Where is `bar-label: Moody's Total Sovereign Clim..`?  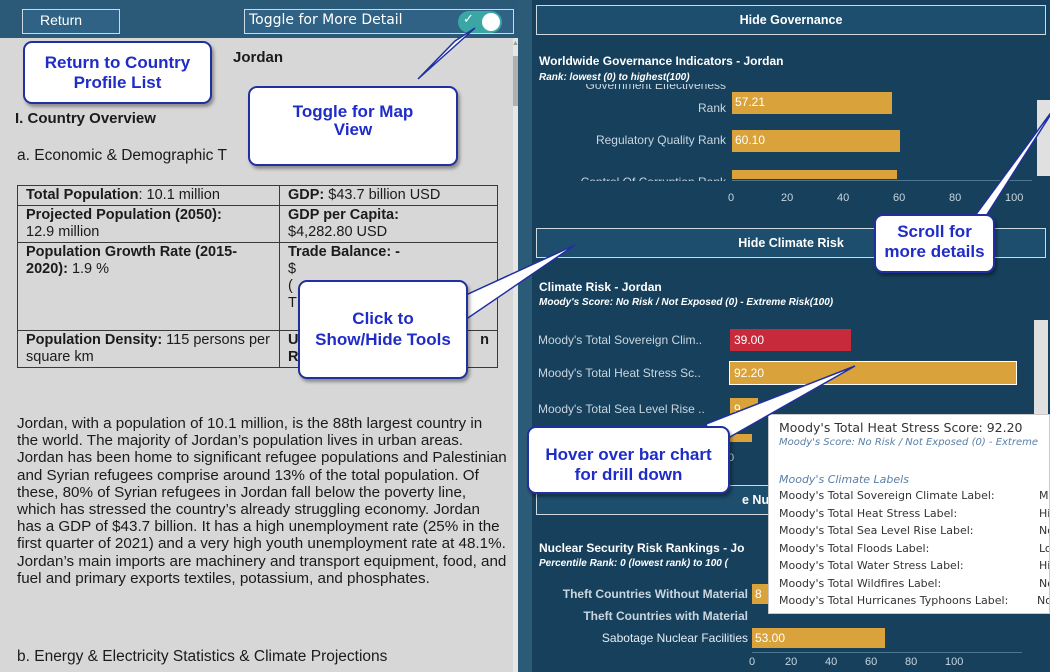
bar-label: Moody's Total Sovereign Clim.. is located at coordinates (620, 340).